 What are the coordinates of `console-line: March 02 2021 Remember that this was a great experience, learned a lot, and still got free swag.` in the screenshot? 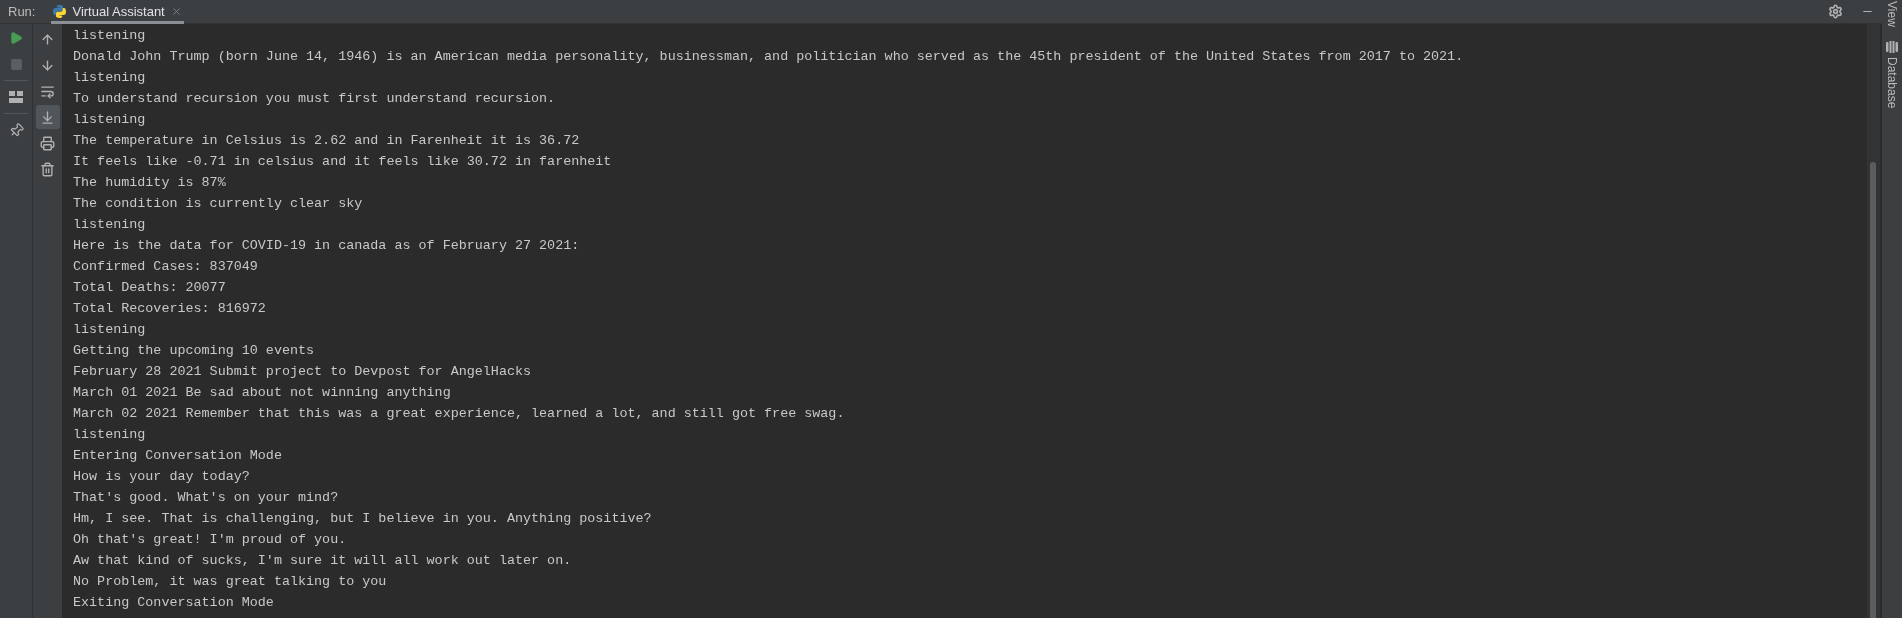 It's located at (459, 414).